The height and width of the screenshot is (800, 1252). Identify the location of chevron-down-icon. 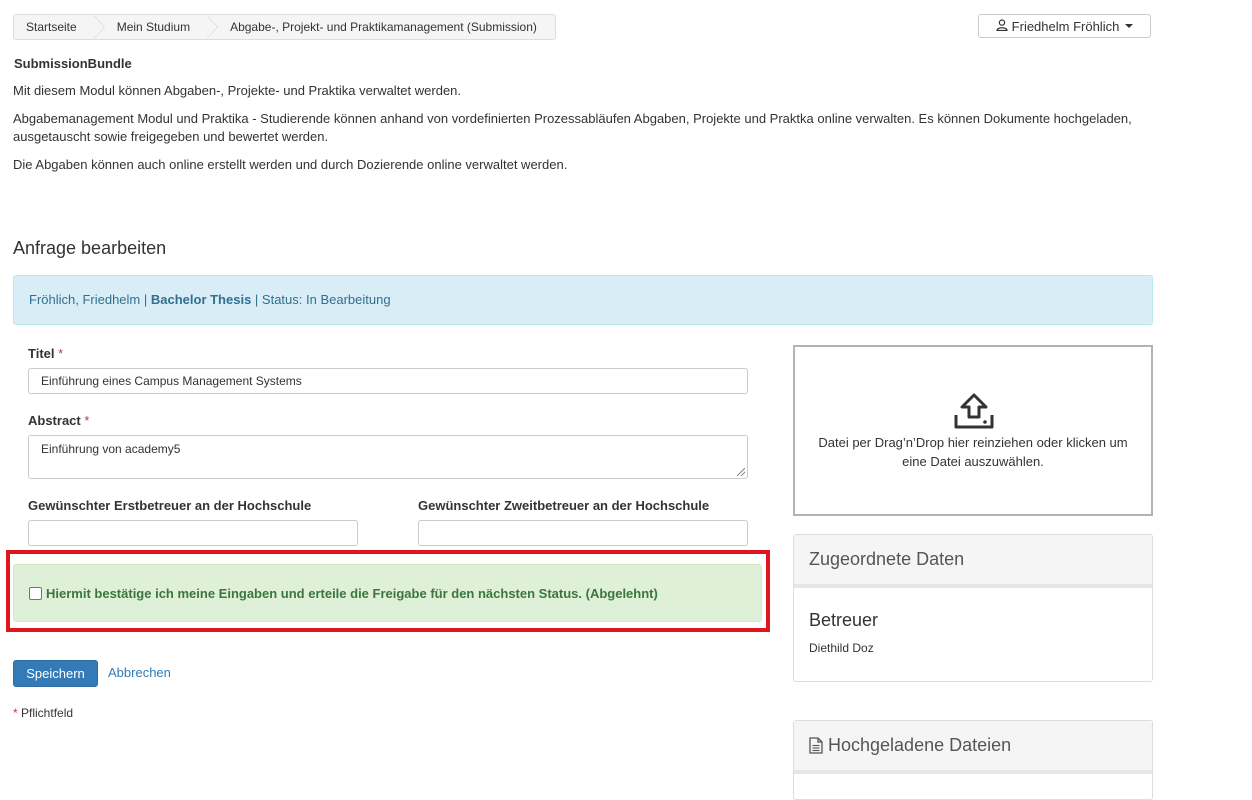
(1129, 26).